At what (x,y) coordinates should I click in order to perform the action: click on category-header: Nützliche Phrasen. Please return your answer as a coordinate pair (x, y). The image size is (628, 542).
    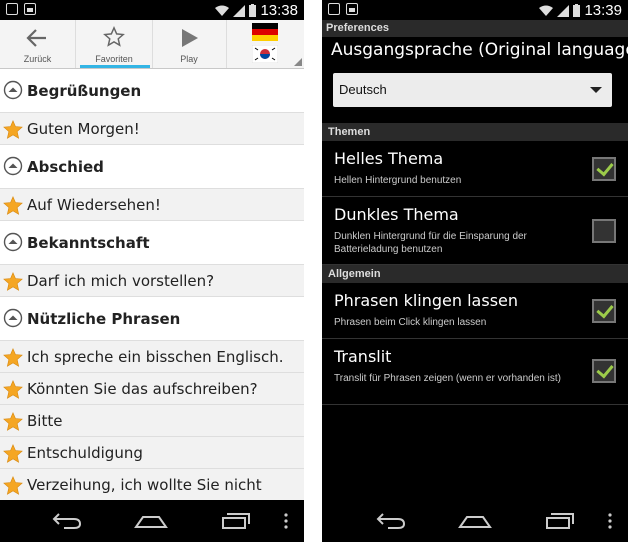
    Looking at the image, I should click on (152, 319).